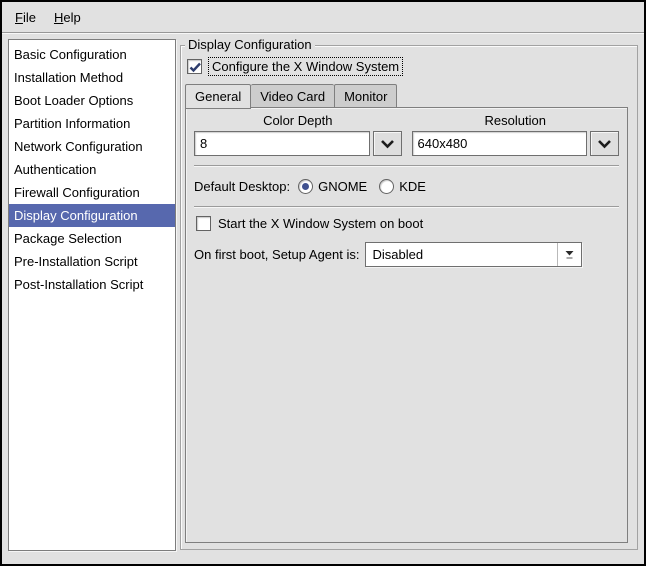 The width and height of the screenshot is (646, 566). Describe the element at coordinates (92, 238) in the screenshot. I see `sidebar-item-package-selection: Package Selection` at that location.